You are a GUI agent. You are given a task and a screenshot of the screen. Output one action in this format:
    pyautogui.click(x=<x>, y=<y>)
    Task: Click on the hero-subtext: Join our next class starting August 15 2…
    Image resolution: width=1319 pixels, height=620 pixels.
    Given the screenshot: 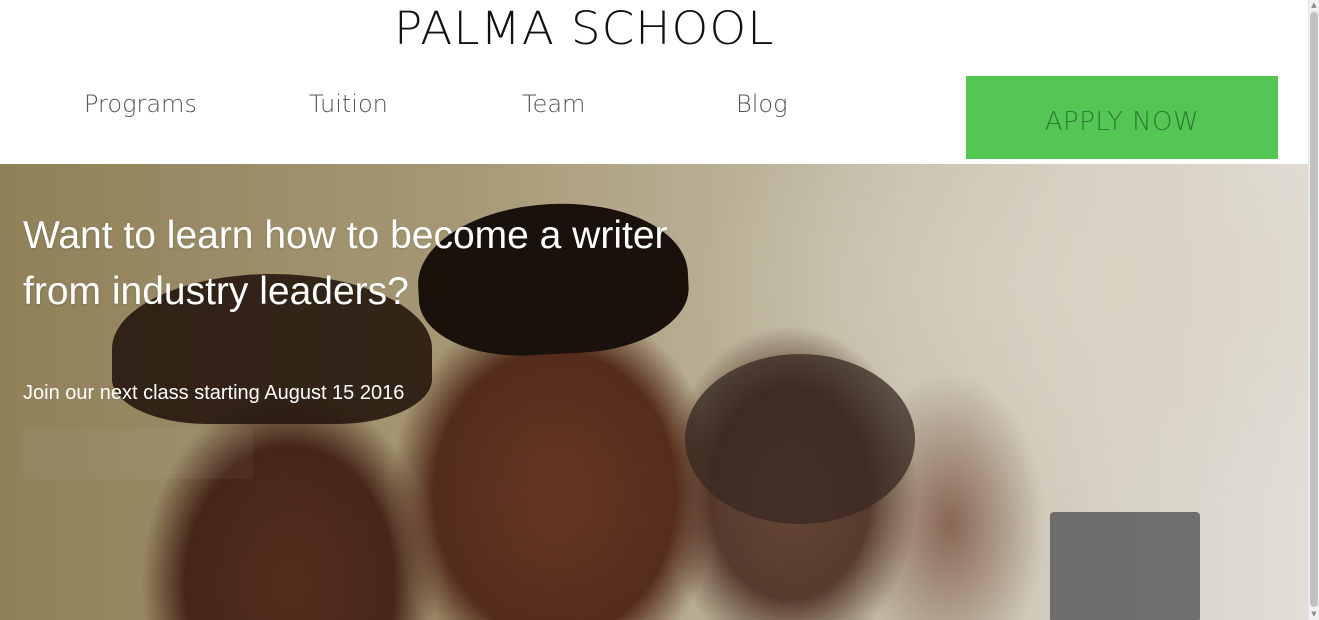 What is the action you would take?
    pyautogui.click(x=214, y=393)
    